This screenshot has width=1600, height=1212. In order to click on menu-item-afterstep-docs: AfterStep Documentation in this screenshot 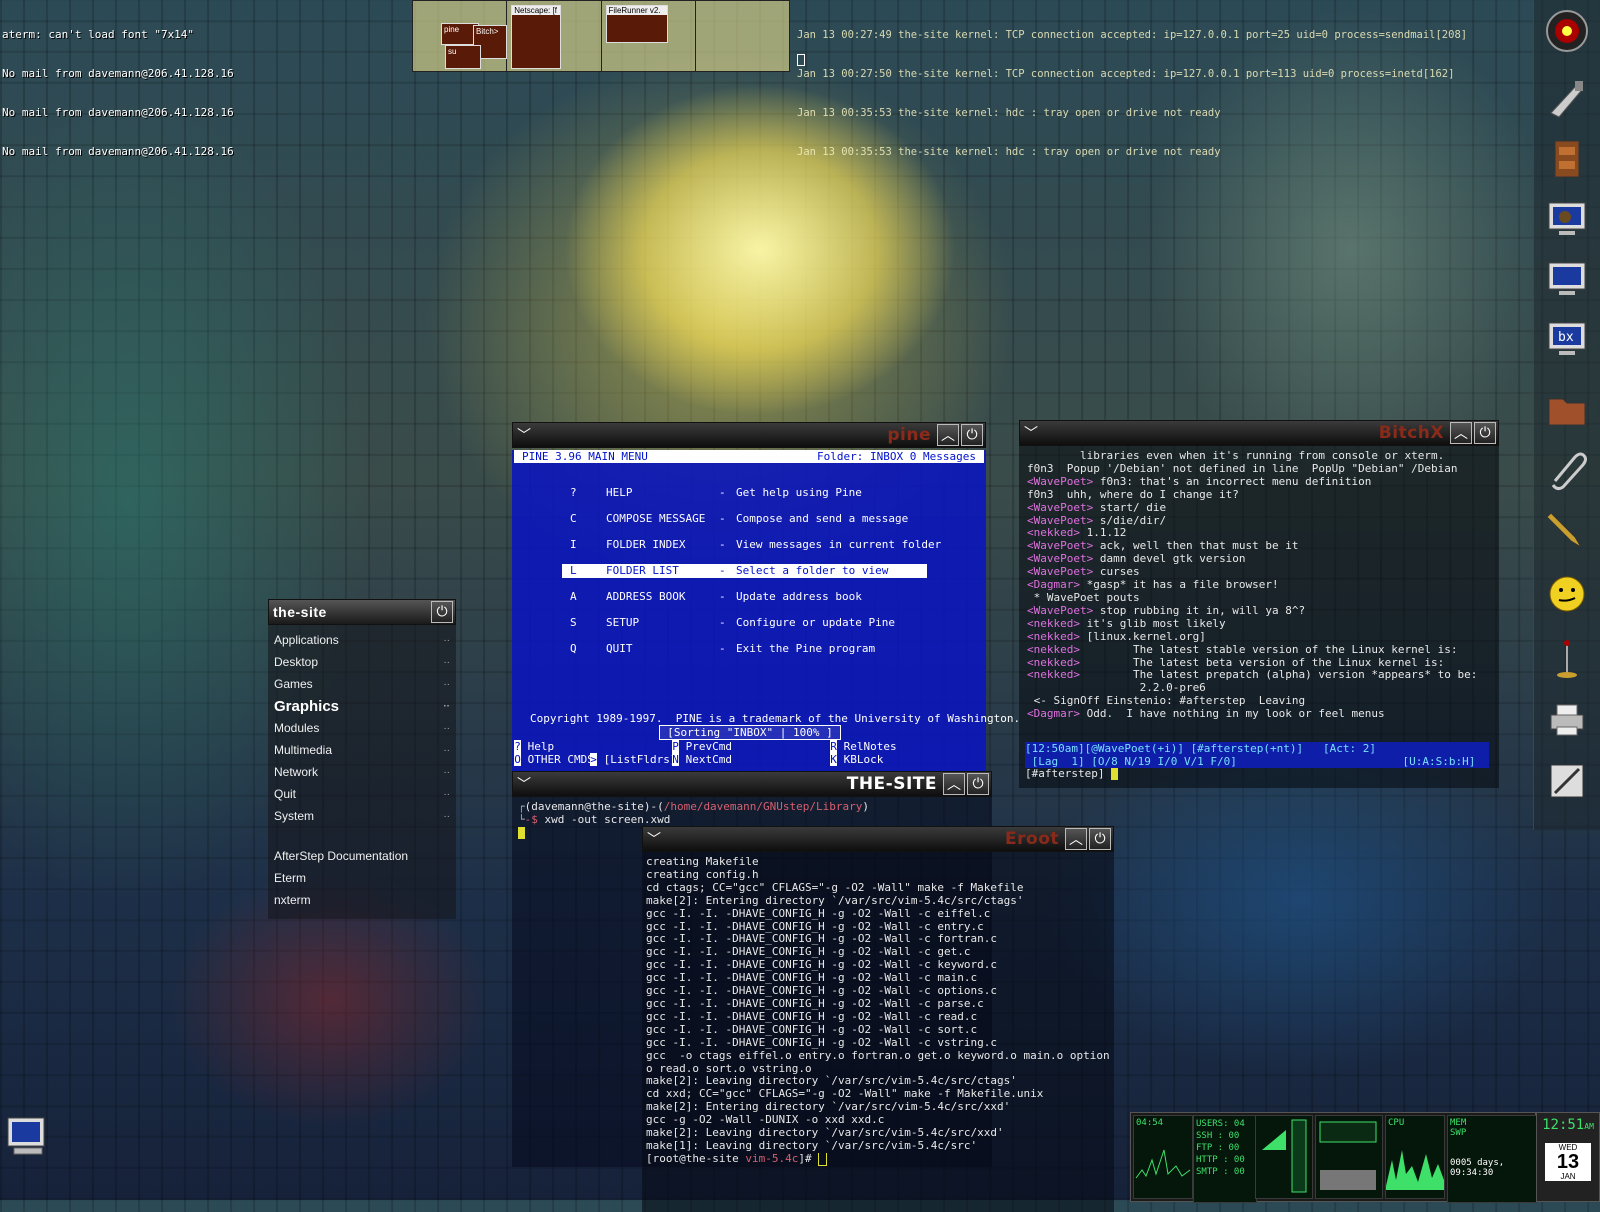, I will do `click(362, 856)`.